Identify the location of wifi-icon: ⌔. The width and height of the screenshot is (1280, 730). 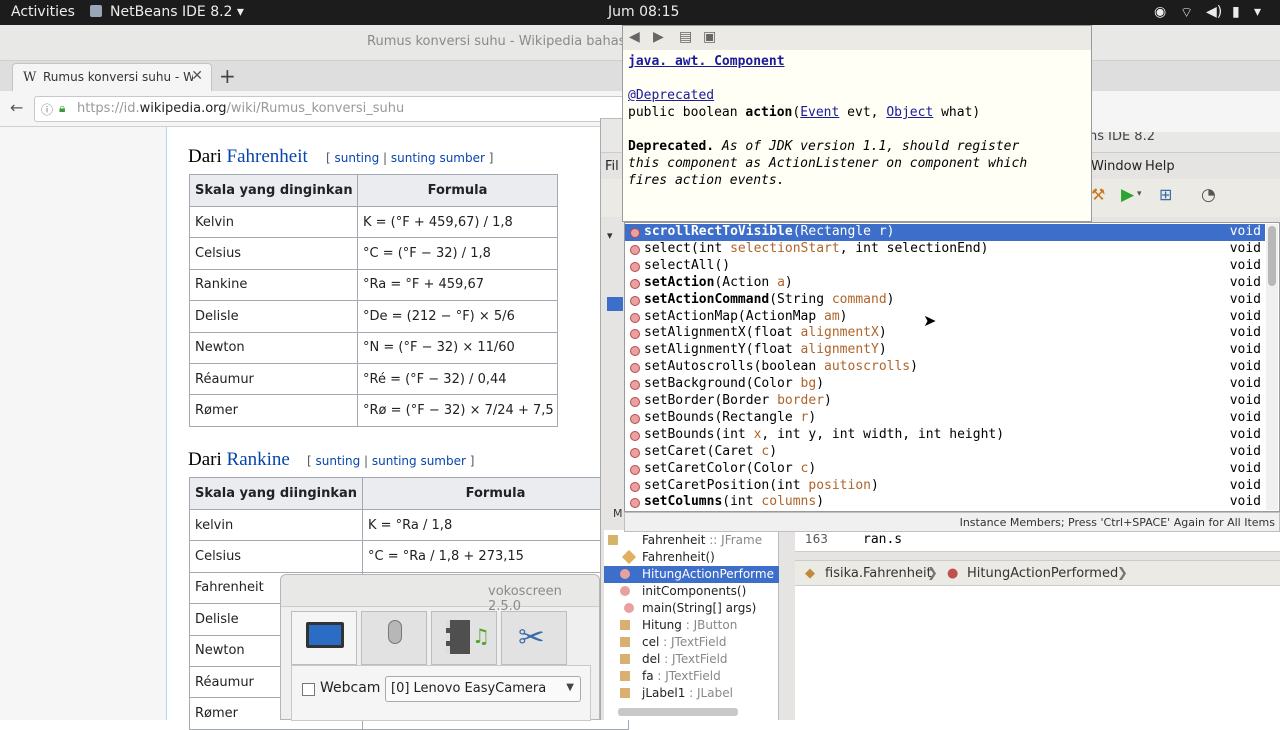
(1186, 13).